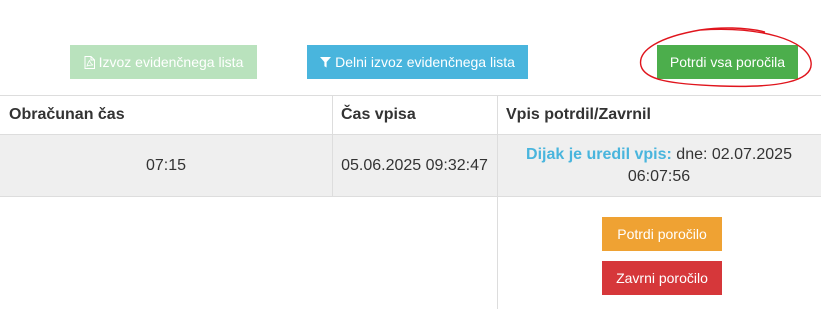  I want to click on confirm-all-reports-label: Potrdi vsa poročila, so click(727, 62).